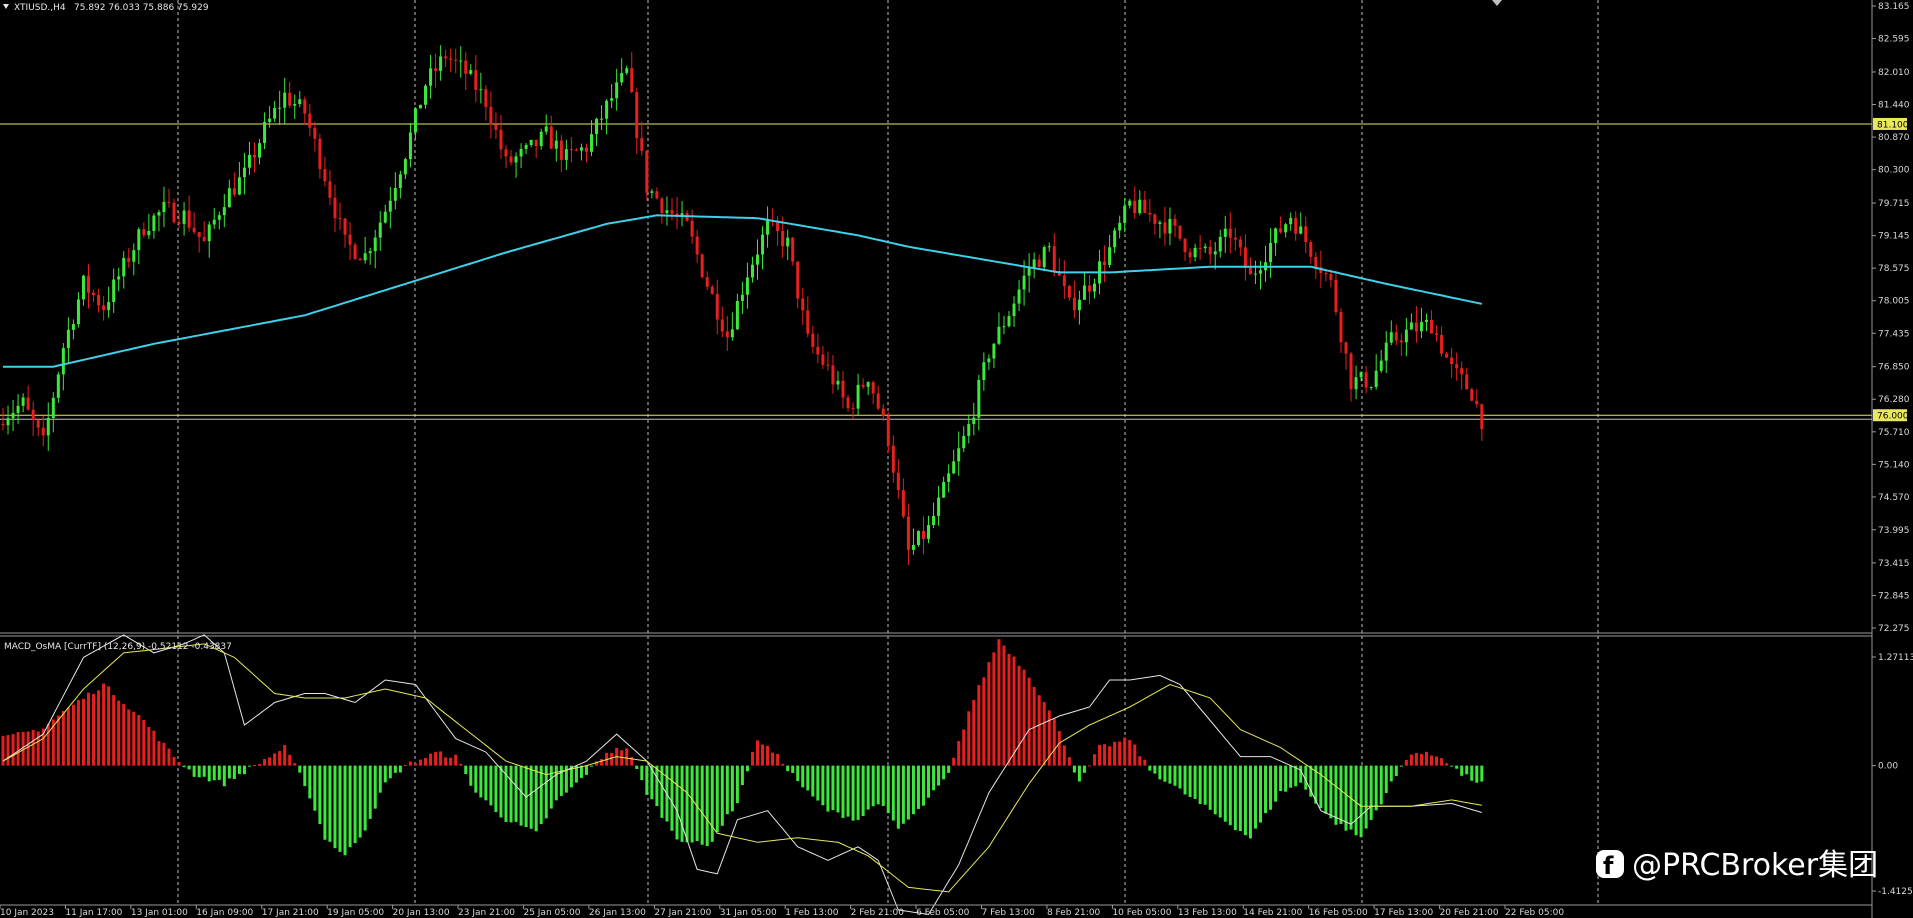 The width and height of the screenshot is (1913, 918). I want to click on time-label: 27 Jan 21:00, so click(682, 913).